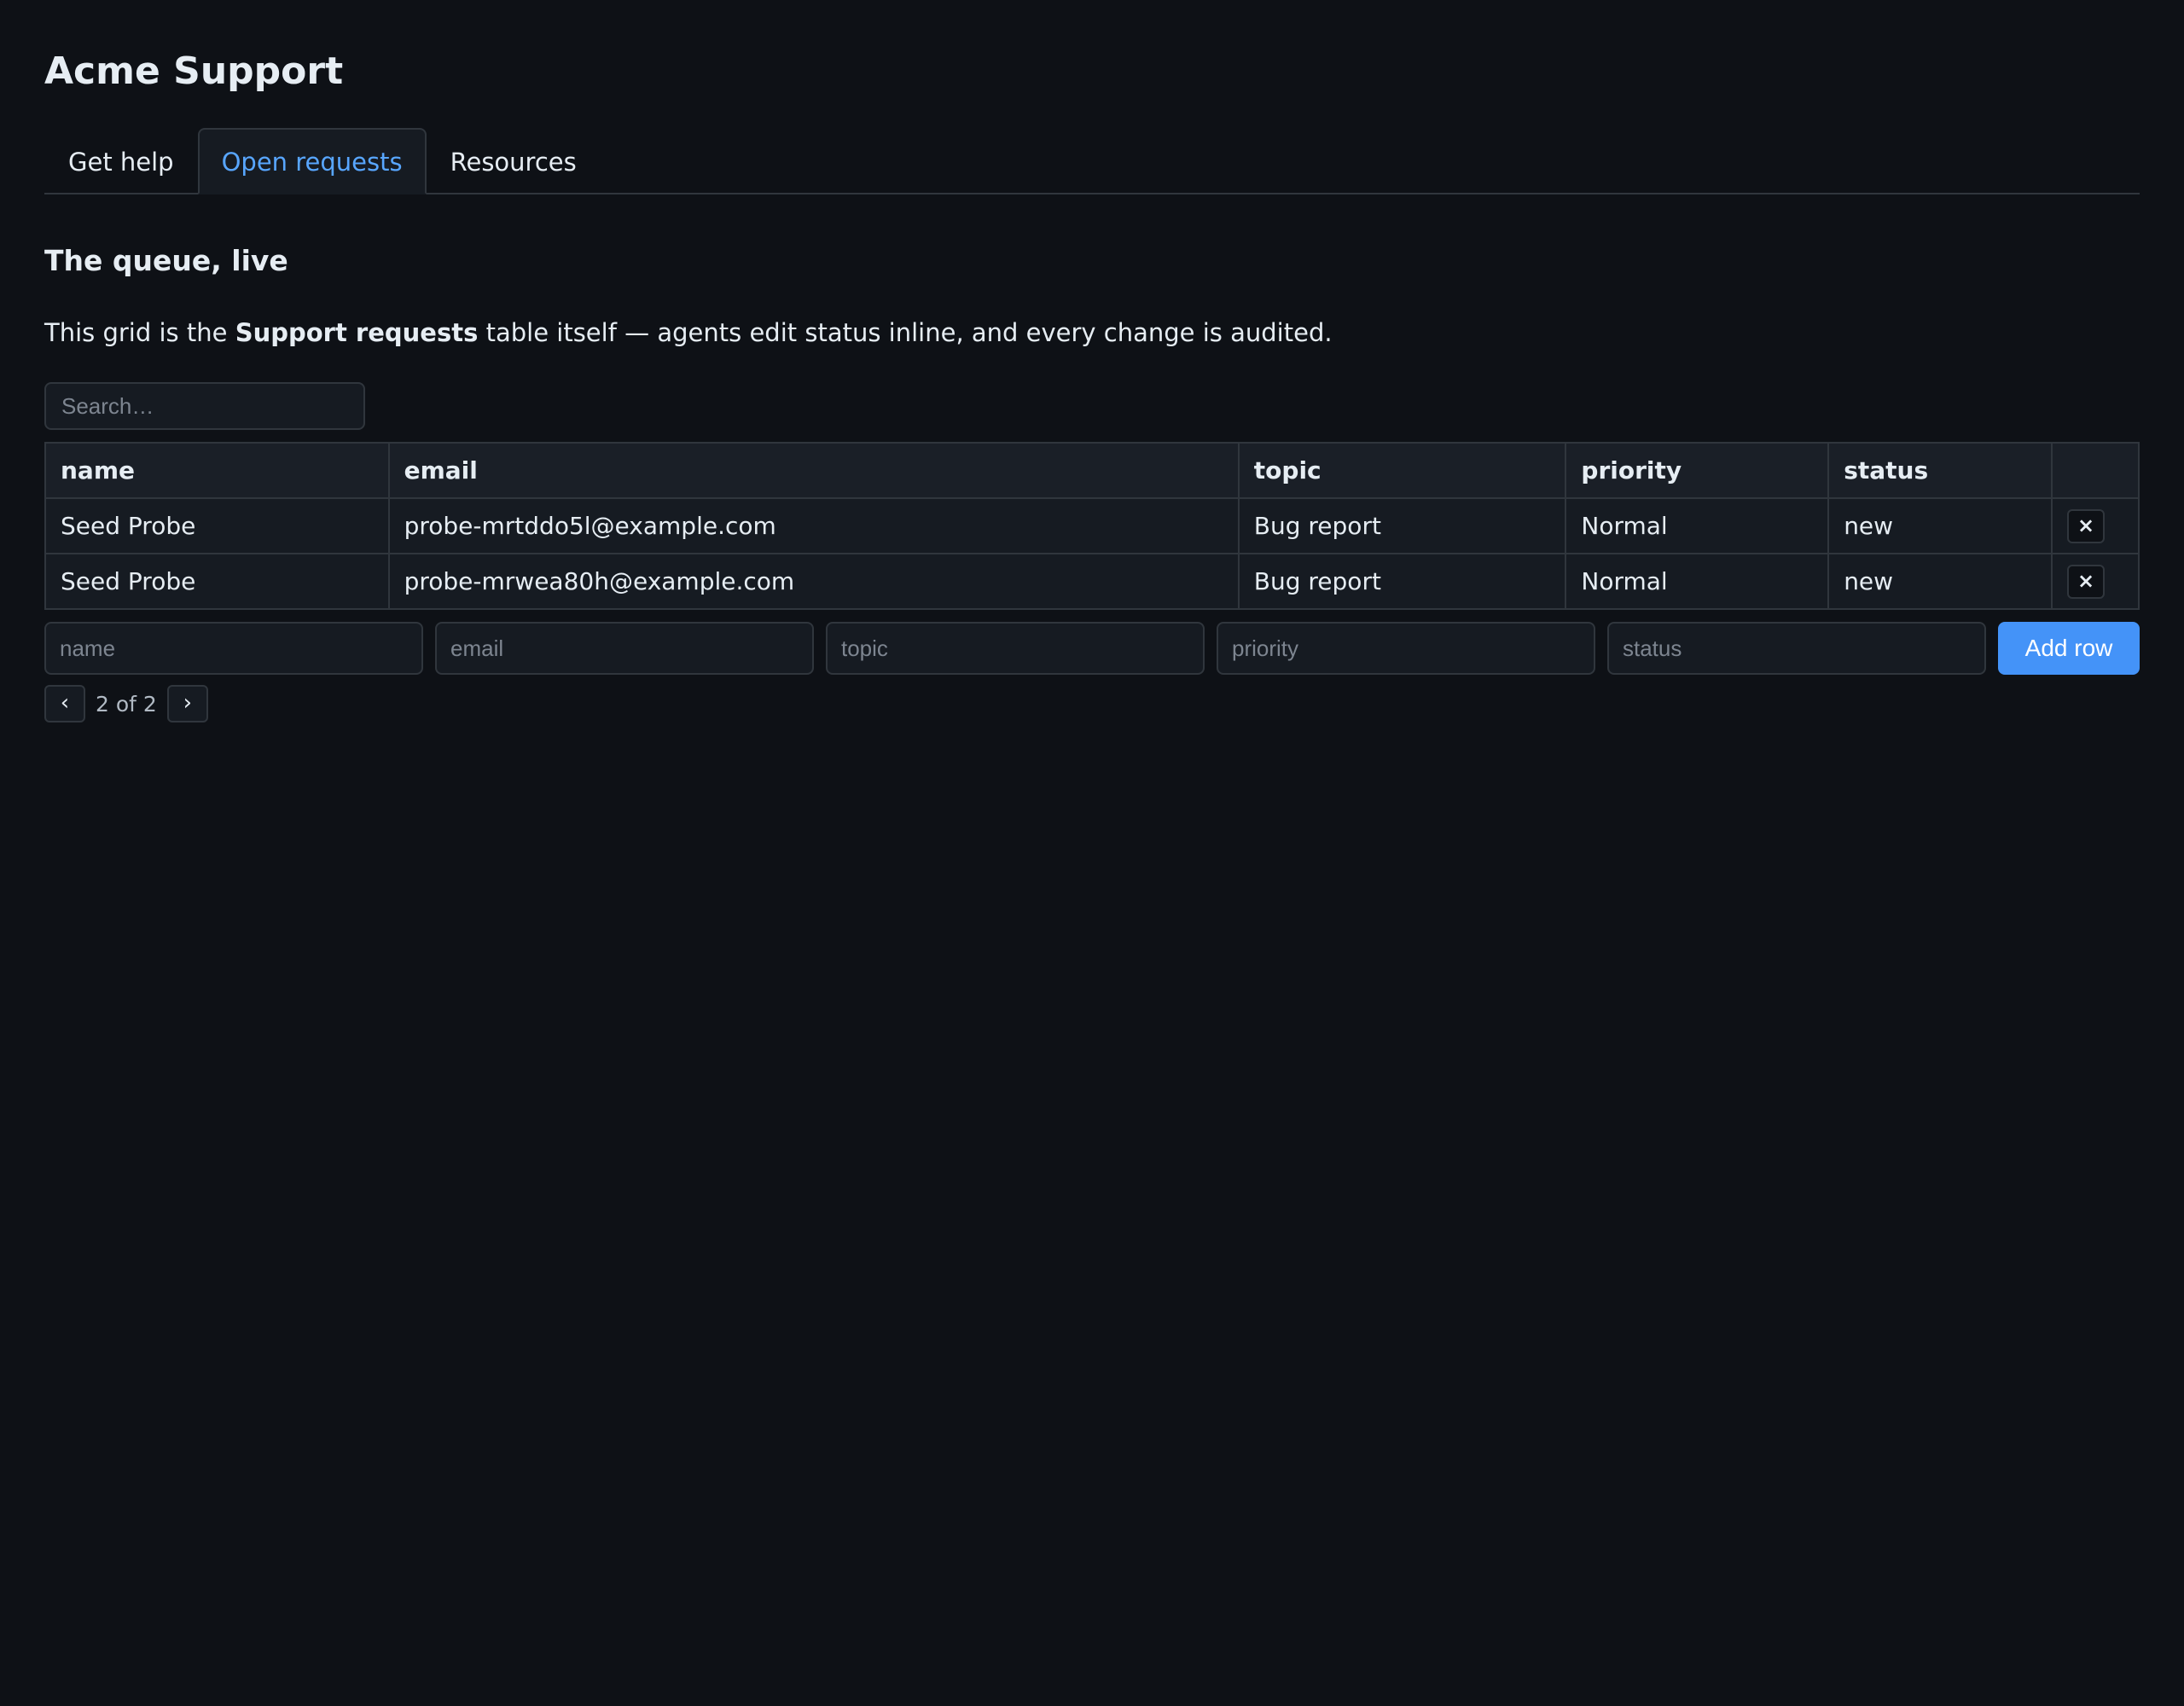 This screenshot has height=1706, width=2184. What do you see at coordinates (2096, 470) in the screenshot?
I see `column-header-actions` at bounding box center [2096, 470].